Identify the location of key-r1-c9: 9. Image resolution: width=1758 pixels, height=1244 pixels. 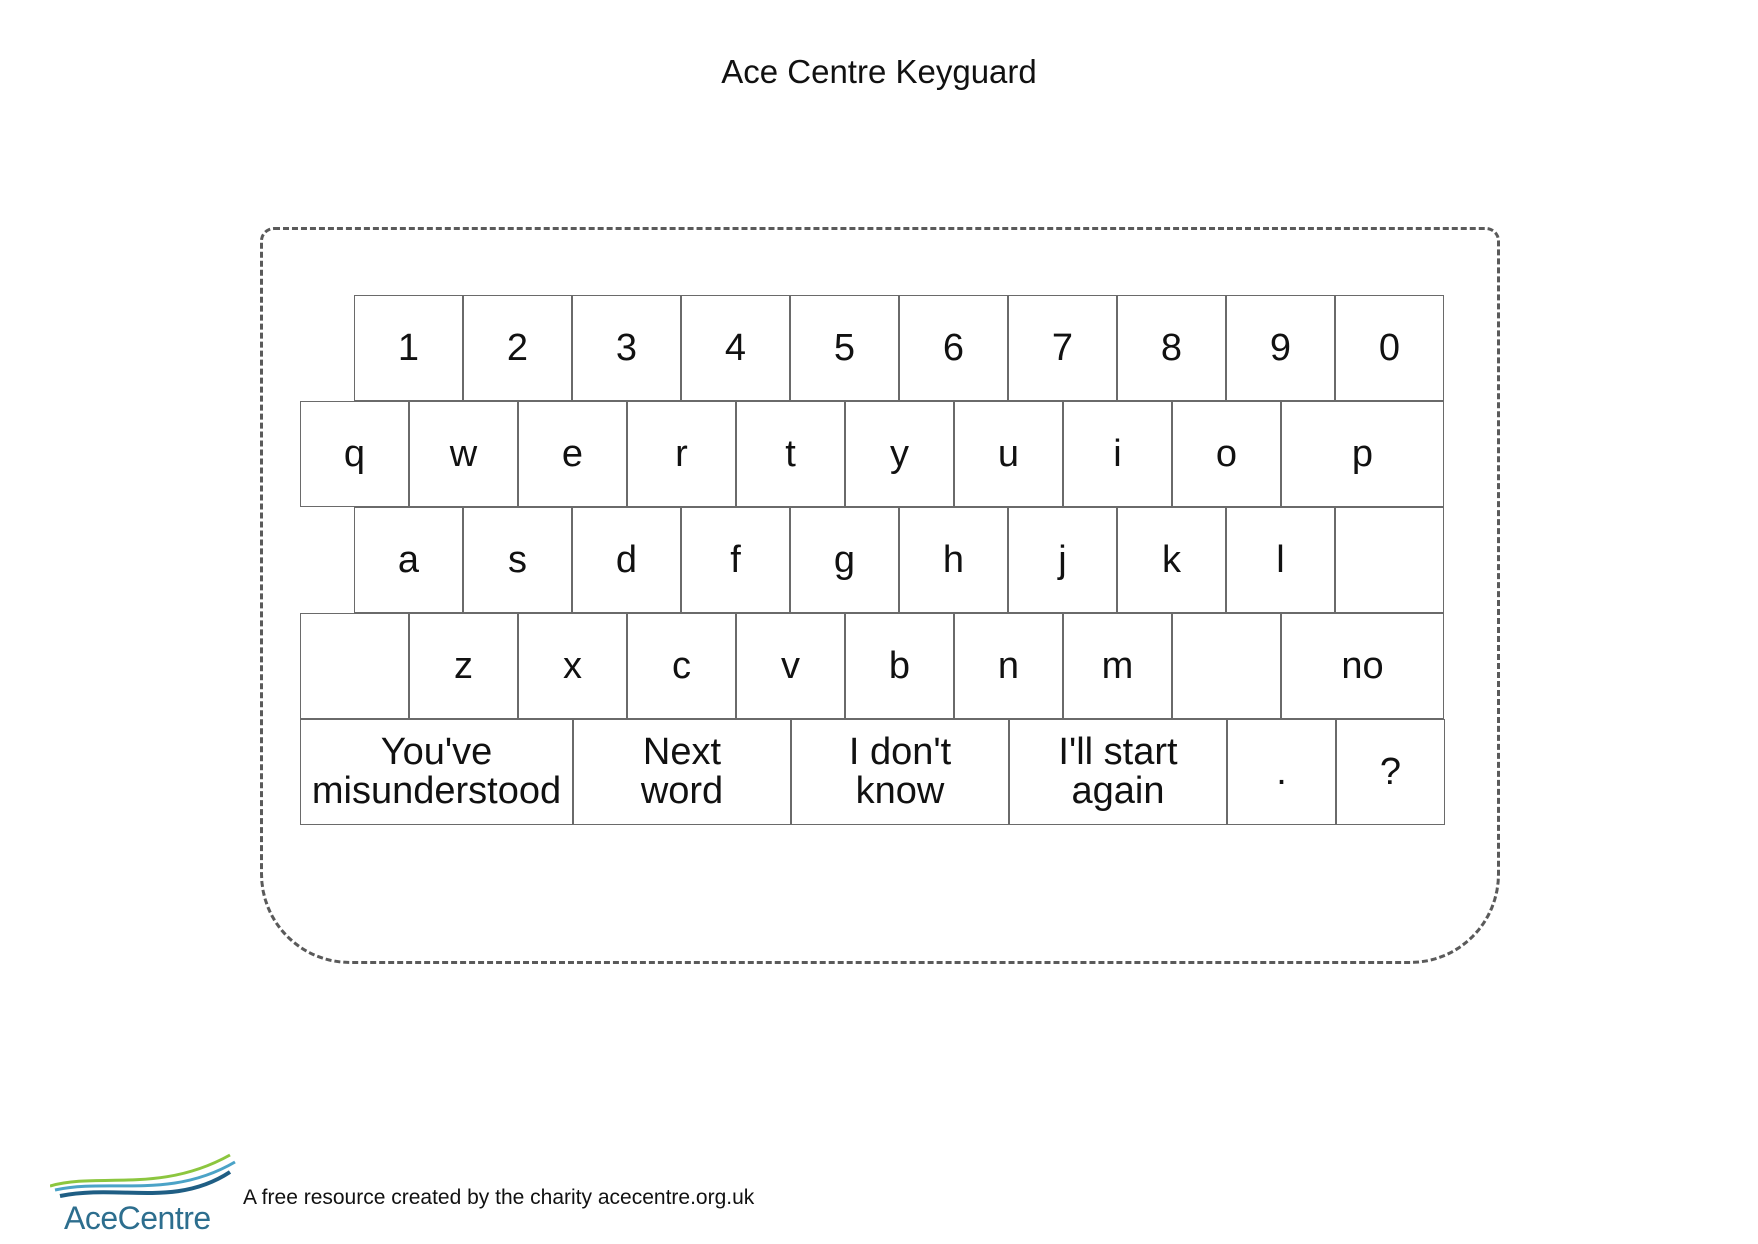
(1280, 348).